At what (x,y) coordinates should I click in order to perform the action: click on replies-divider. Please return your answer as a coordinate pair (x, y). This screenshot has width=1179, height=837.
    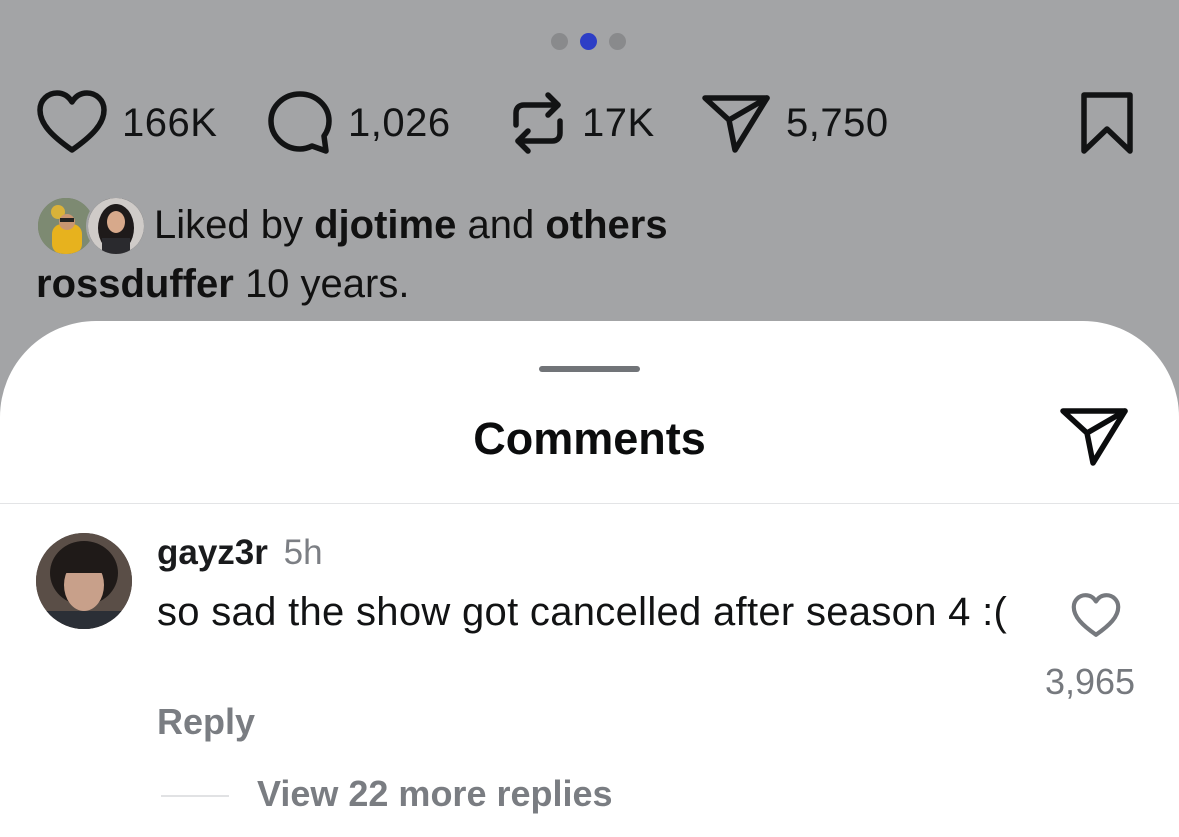
    Looking at the image, I should click on (195, 796).